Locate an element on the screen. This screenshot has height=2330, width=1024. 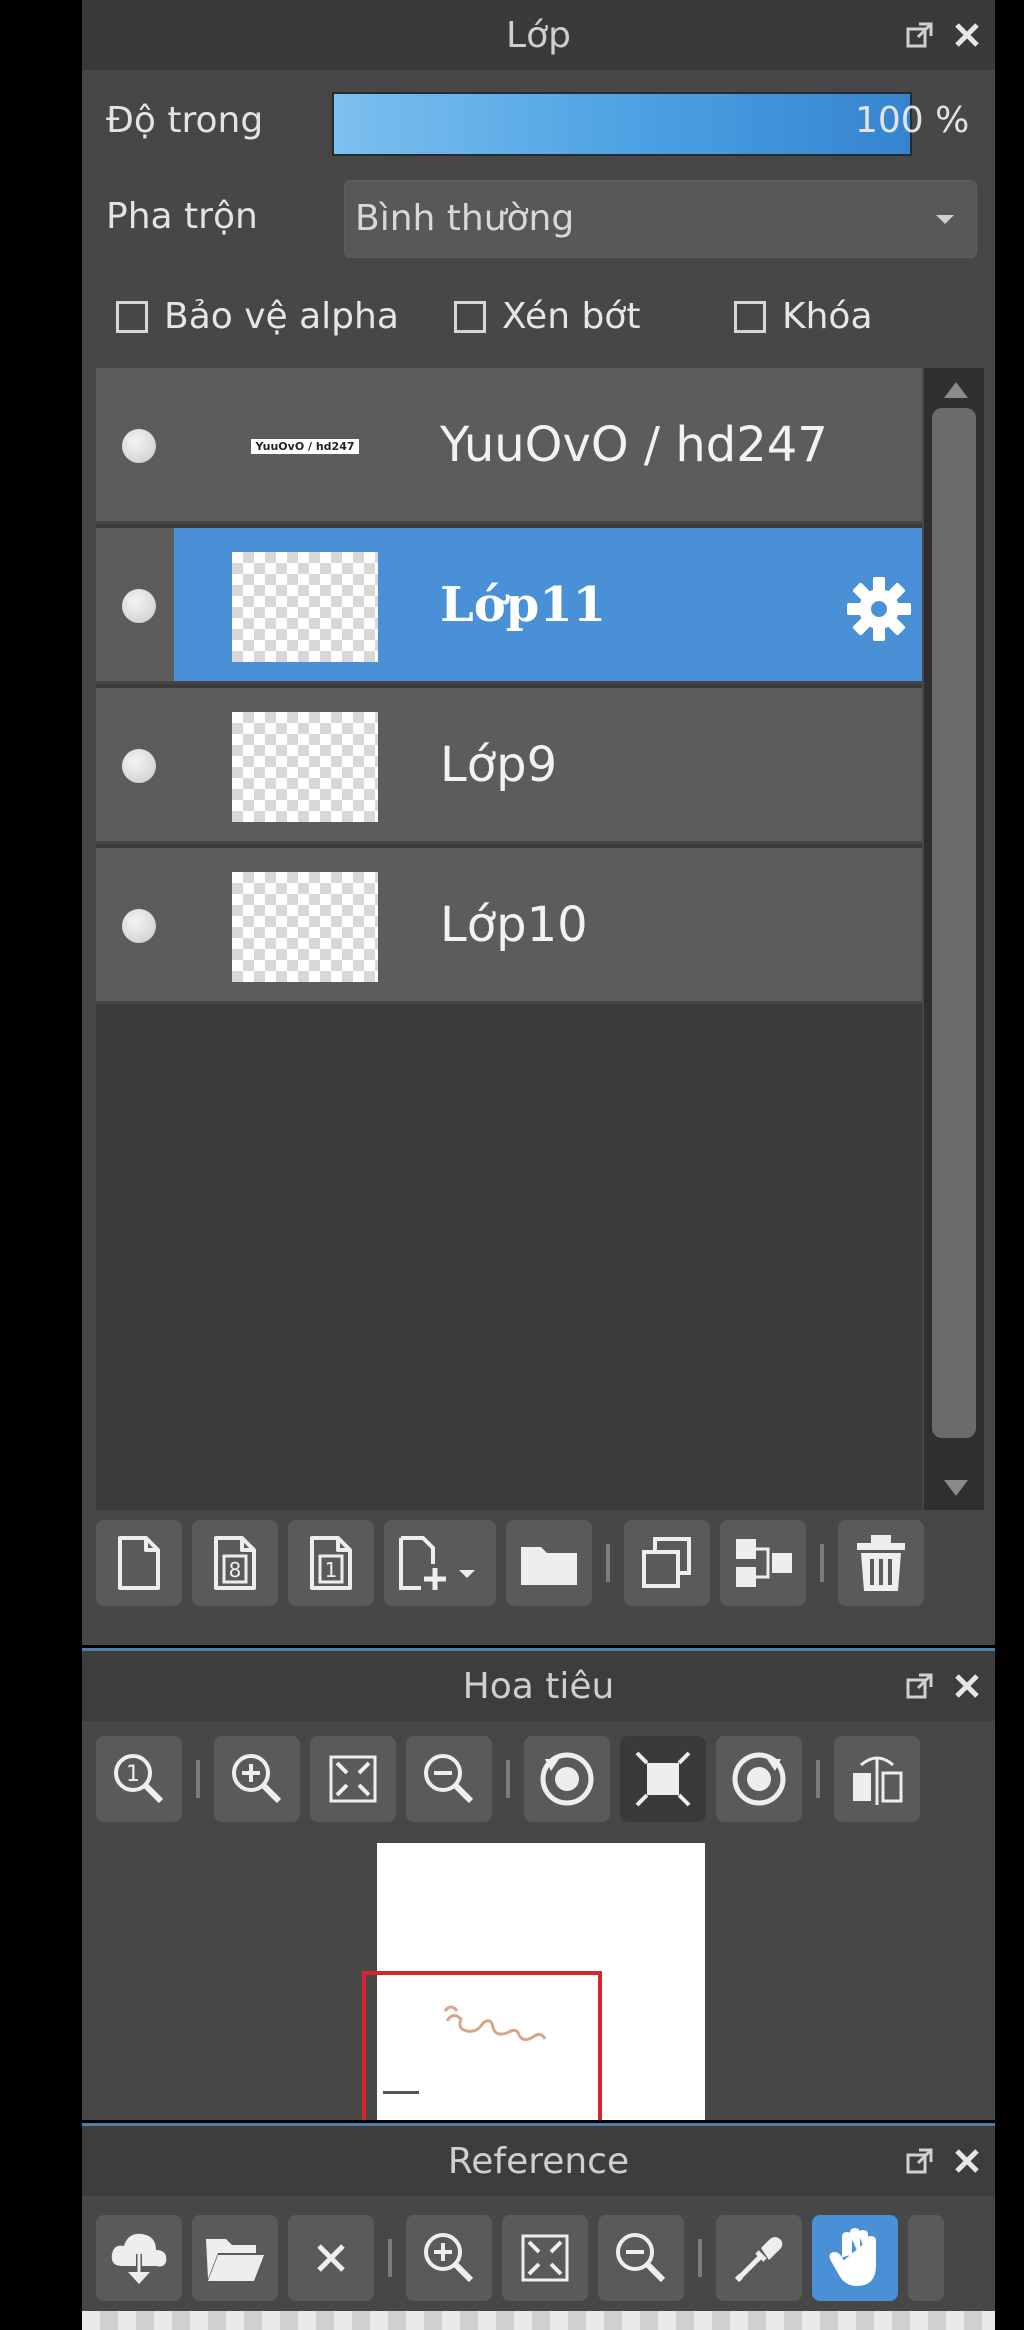
gear-icon is located at coordinates (879, 611).